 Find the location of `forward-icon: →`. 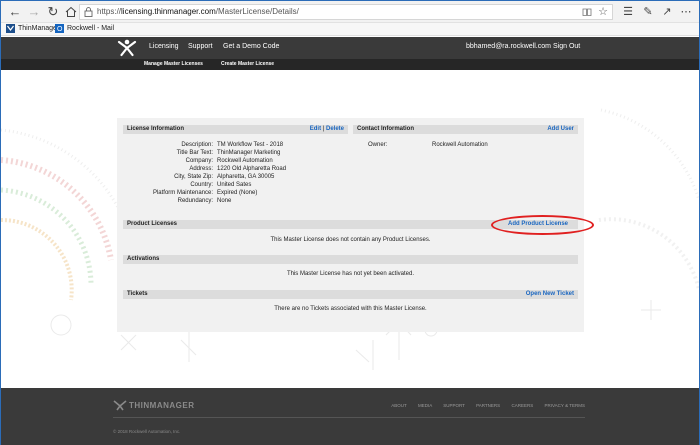

forward-icon: → is located at coordinates (34, 12).